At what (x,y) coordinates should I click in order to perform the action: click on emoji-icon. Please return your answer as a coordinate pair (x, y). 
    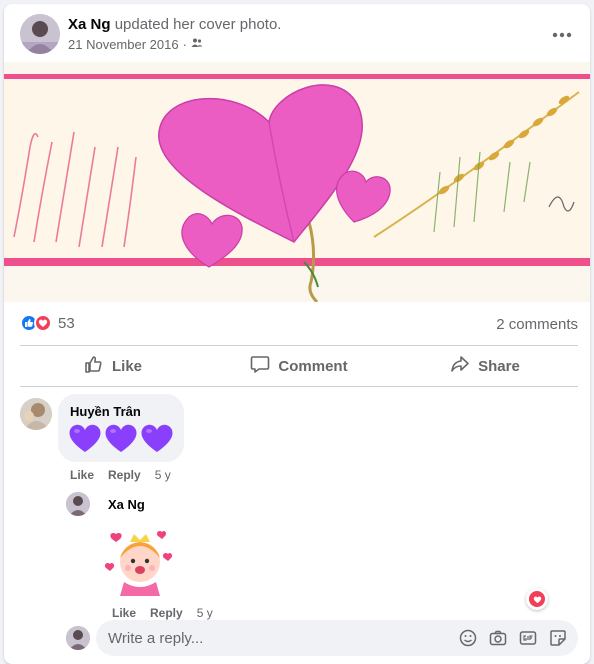
    Looking at the image, I should click on (468, 638).